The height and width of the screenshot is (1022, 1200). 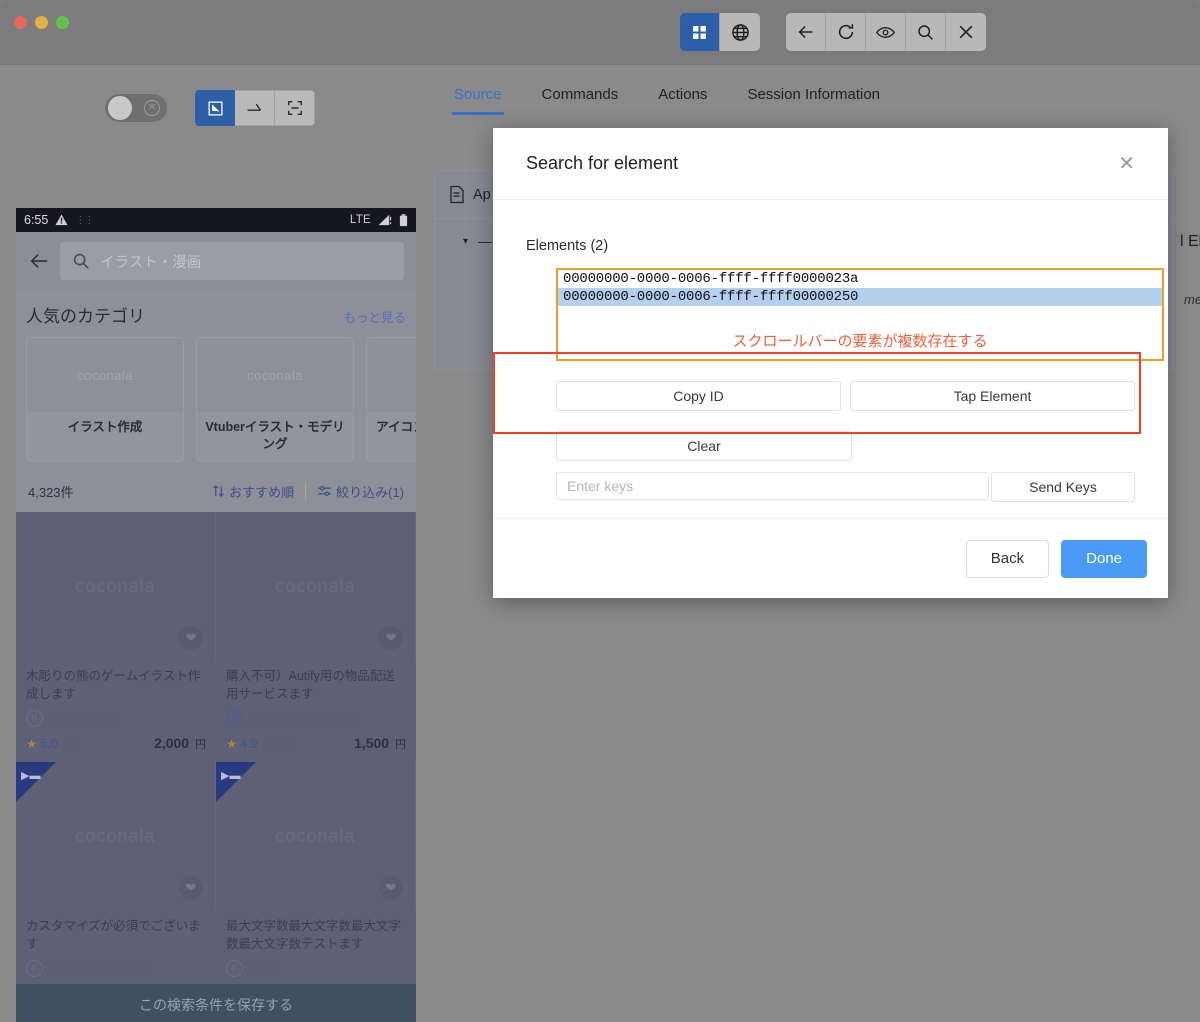 I want to click on product-rating: ★ 4.9 (144), so click(x=258, y=744).